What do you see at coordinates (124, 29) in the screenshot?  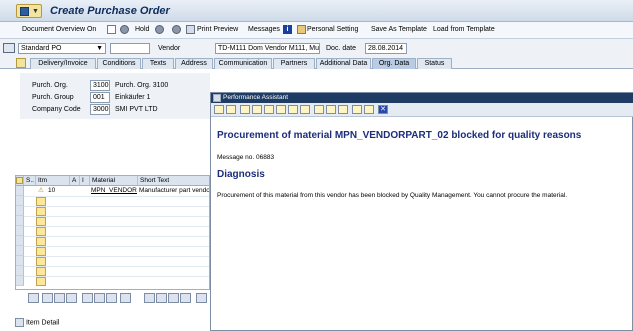 I see `other-document-icon` at bounding box center [124, 29].